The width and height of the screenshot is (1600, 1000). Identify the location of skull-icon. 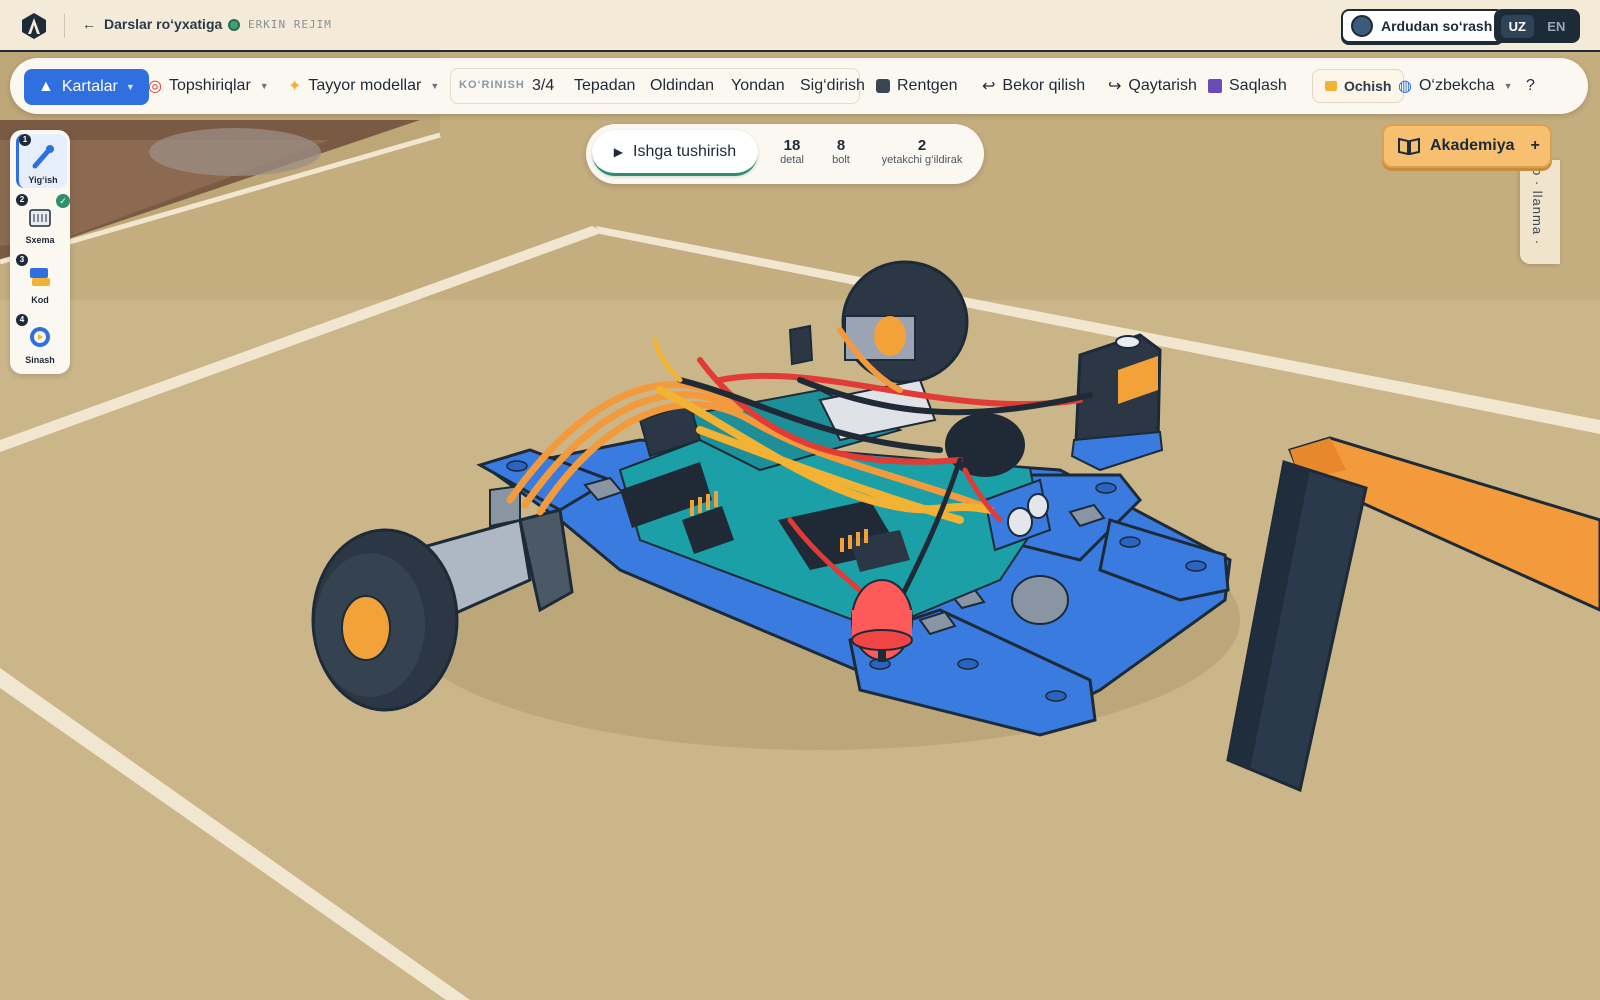
(883, 86).